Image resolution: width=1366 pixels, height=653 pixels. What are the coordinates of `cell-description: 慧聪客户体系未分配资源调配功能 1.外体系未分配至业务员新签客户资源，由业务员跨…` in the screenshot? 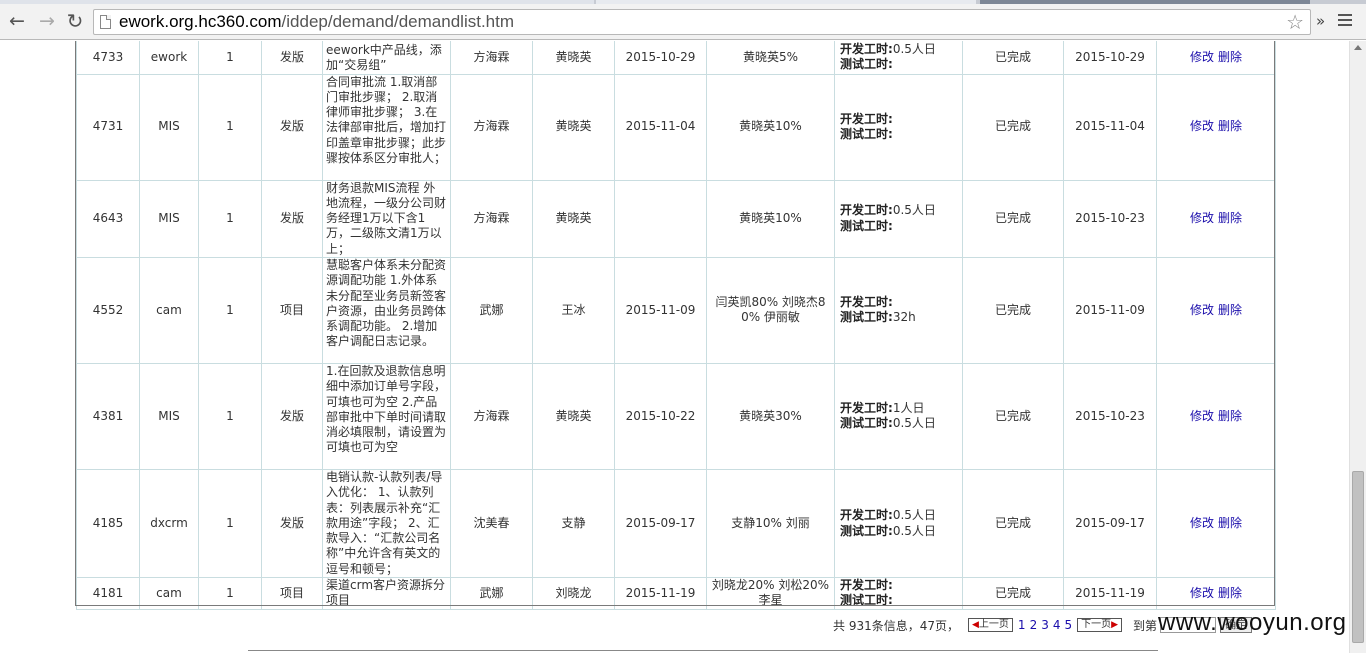 It's located at (386, 310).